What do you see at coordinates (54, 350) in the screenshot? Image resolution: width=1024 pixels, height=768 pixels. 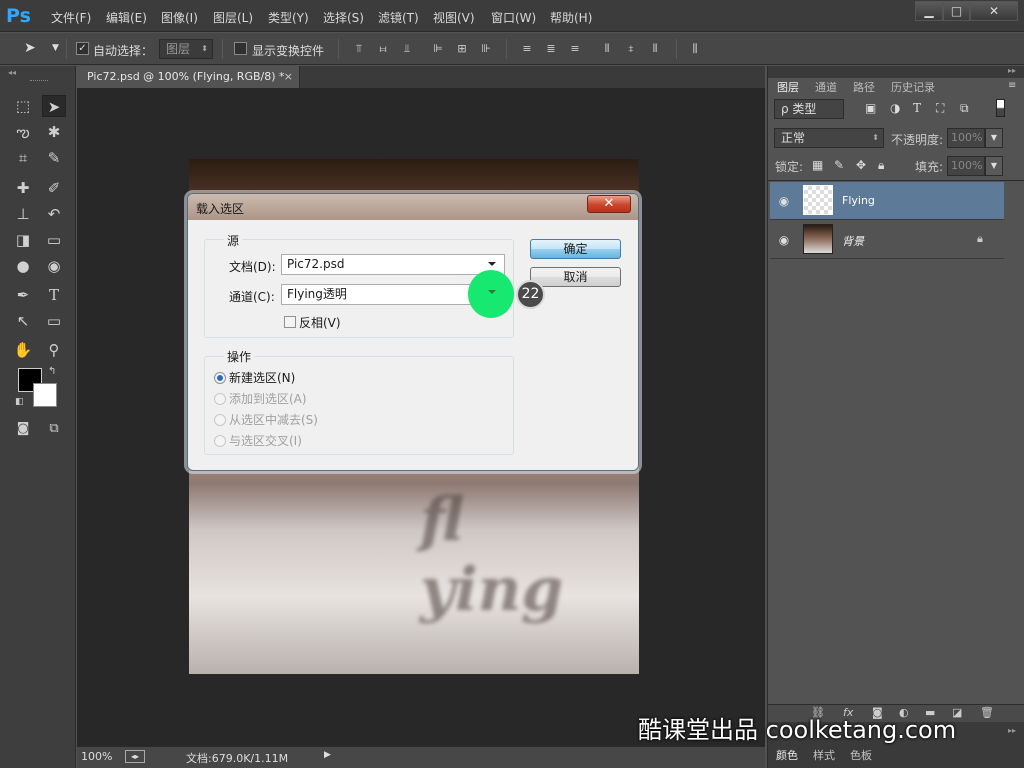 I see `zoom-tool-icon: ⚲` at bounding box center [54, 350].